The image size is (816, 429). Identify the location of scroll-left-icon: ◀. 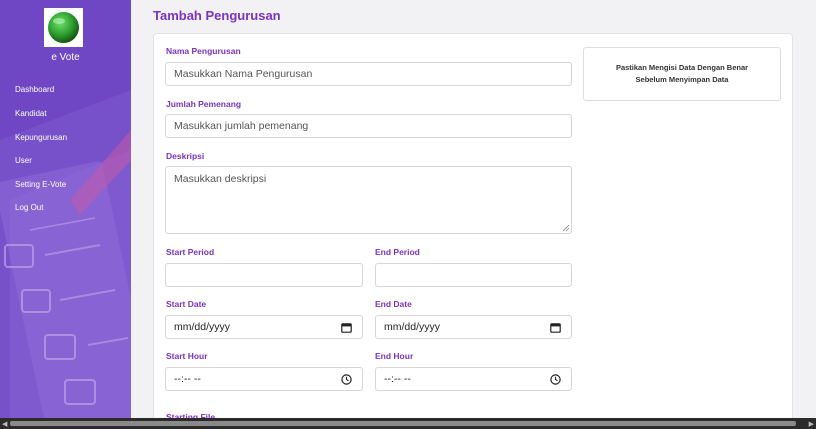
(4, 424).